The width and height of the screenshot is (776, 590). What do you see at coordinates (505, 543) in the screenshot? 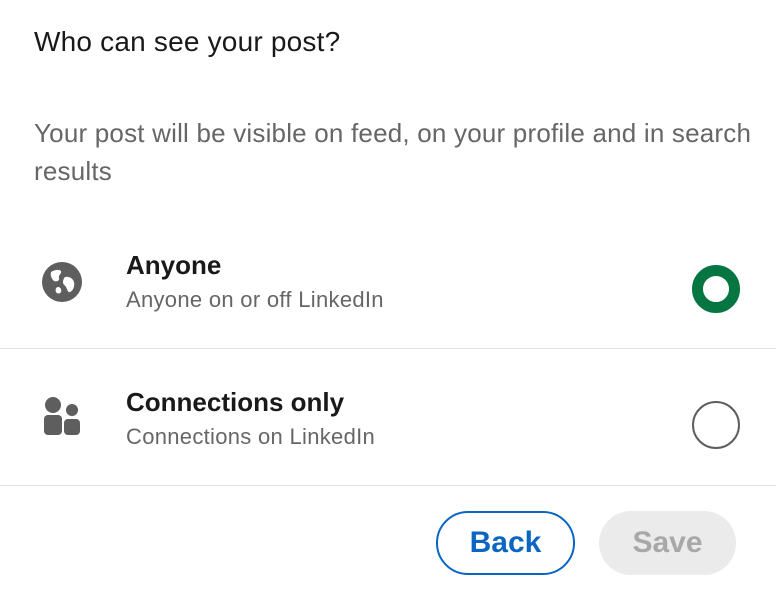
I see `back-button: Back` at bounding box center [505, 543].